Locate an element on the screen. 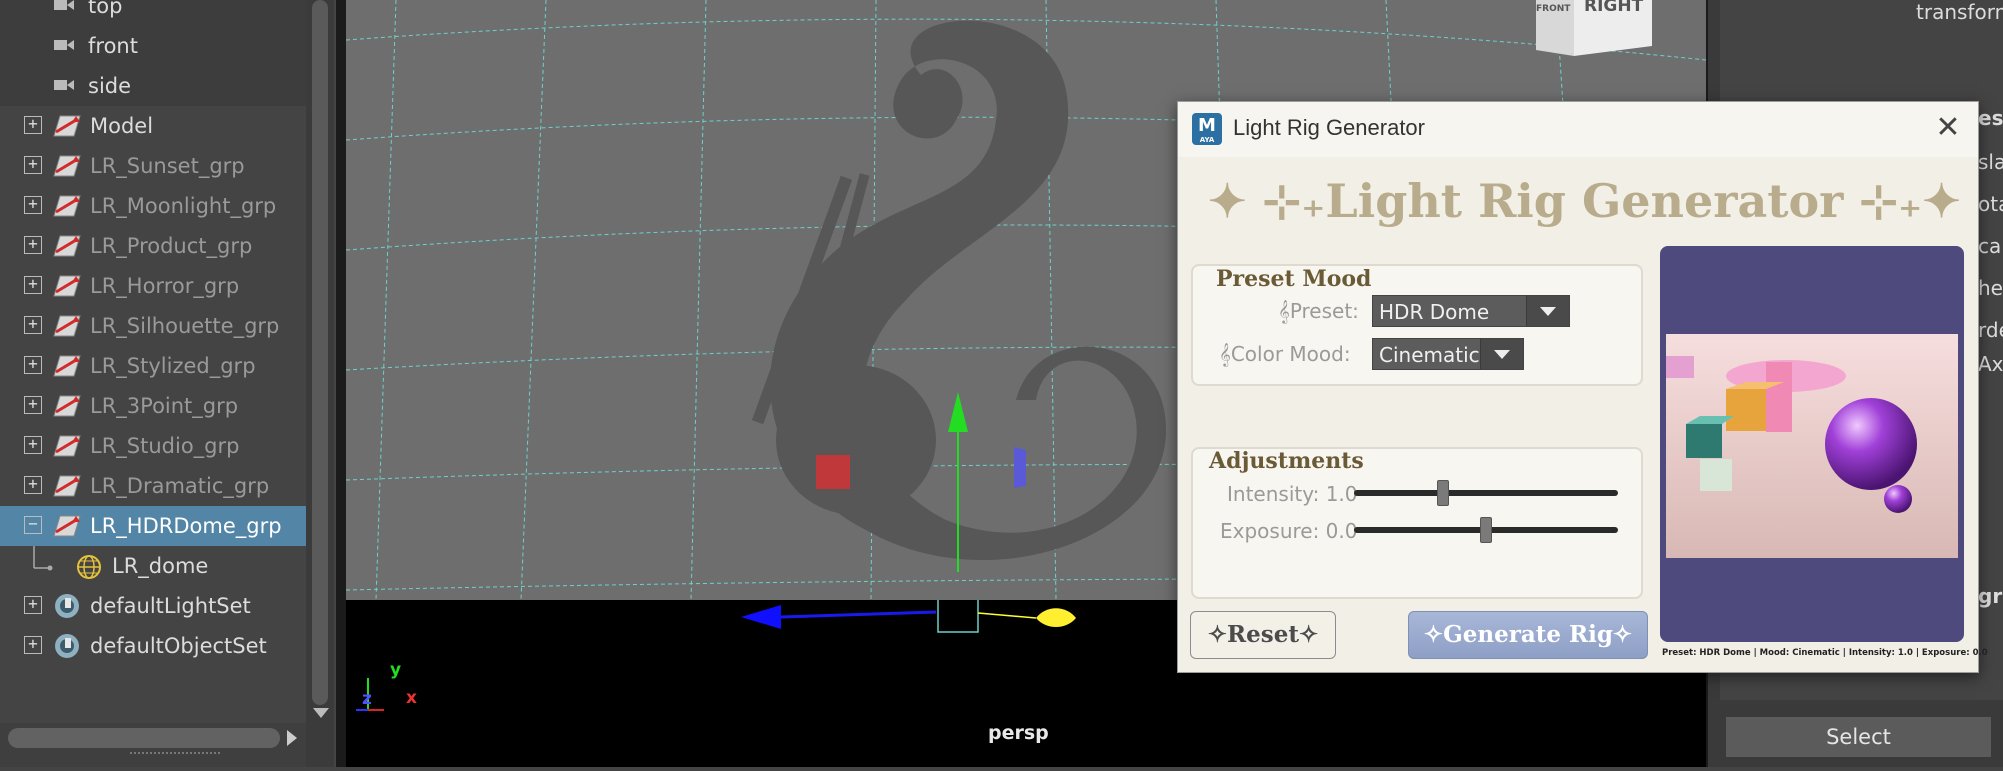 The width and height of the screenshot is (2003, 771). intensity-slider-handle is located at coordinates (1443, 493).